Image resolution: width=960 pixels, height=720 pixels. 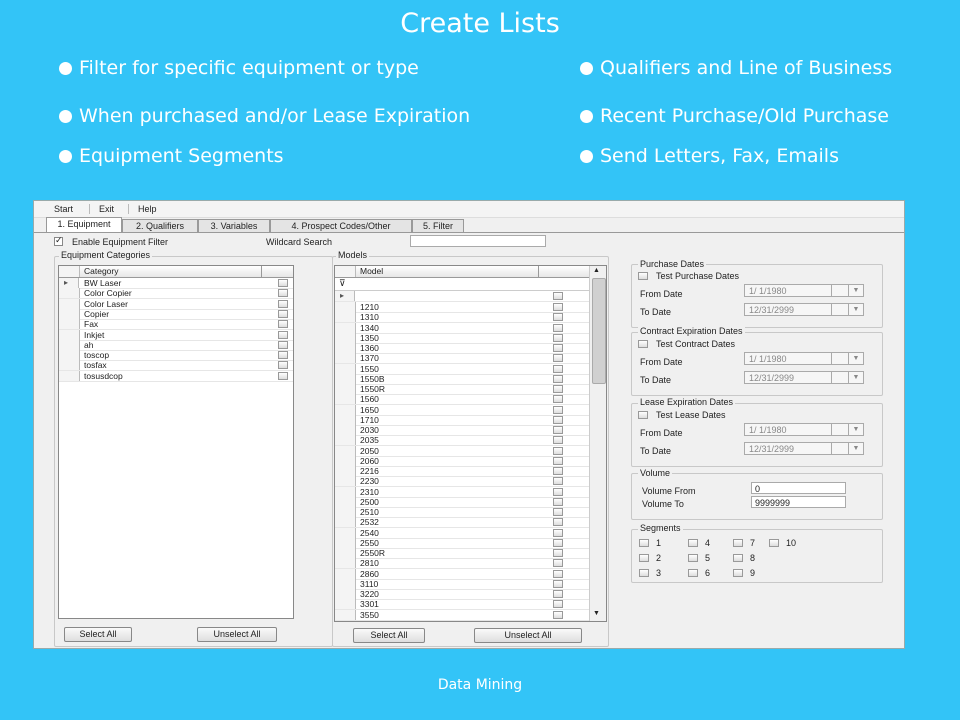 I want to click on segment-10-checkbox, so click(x=774, y=543).